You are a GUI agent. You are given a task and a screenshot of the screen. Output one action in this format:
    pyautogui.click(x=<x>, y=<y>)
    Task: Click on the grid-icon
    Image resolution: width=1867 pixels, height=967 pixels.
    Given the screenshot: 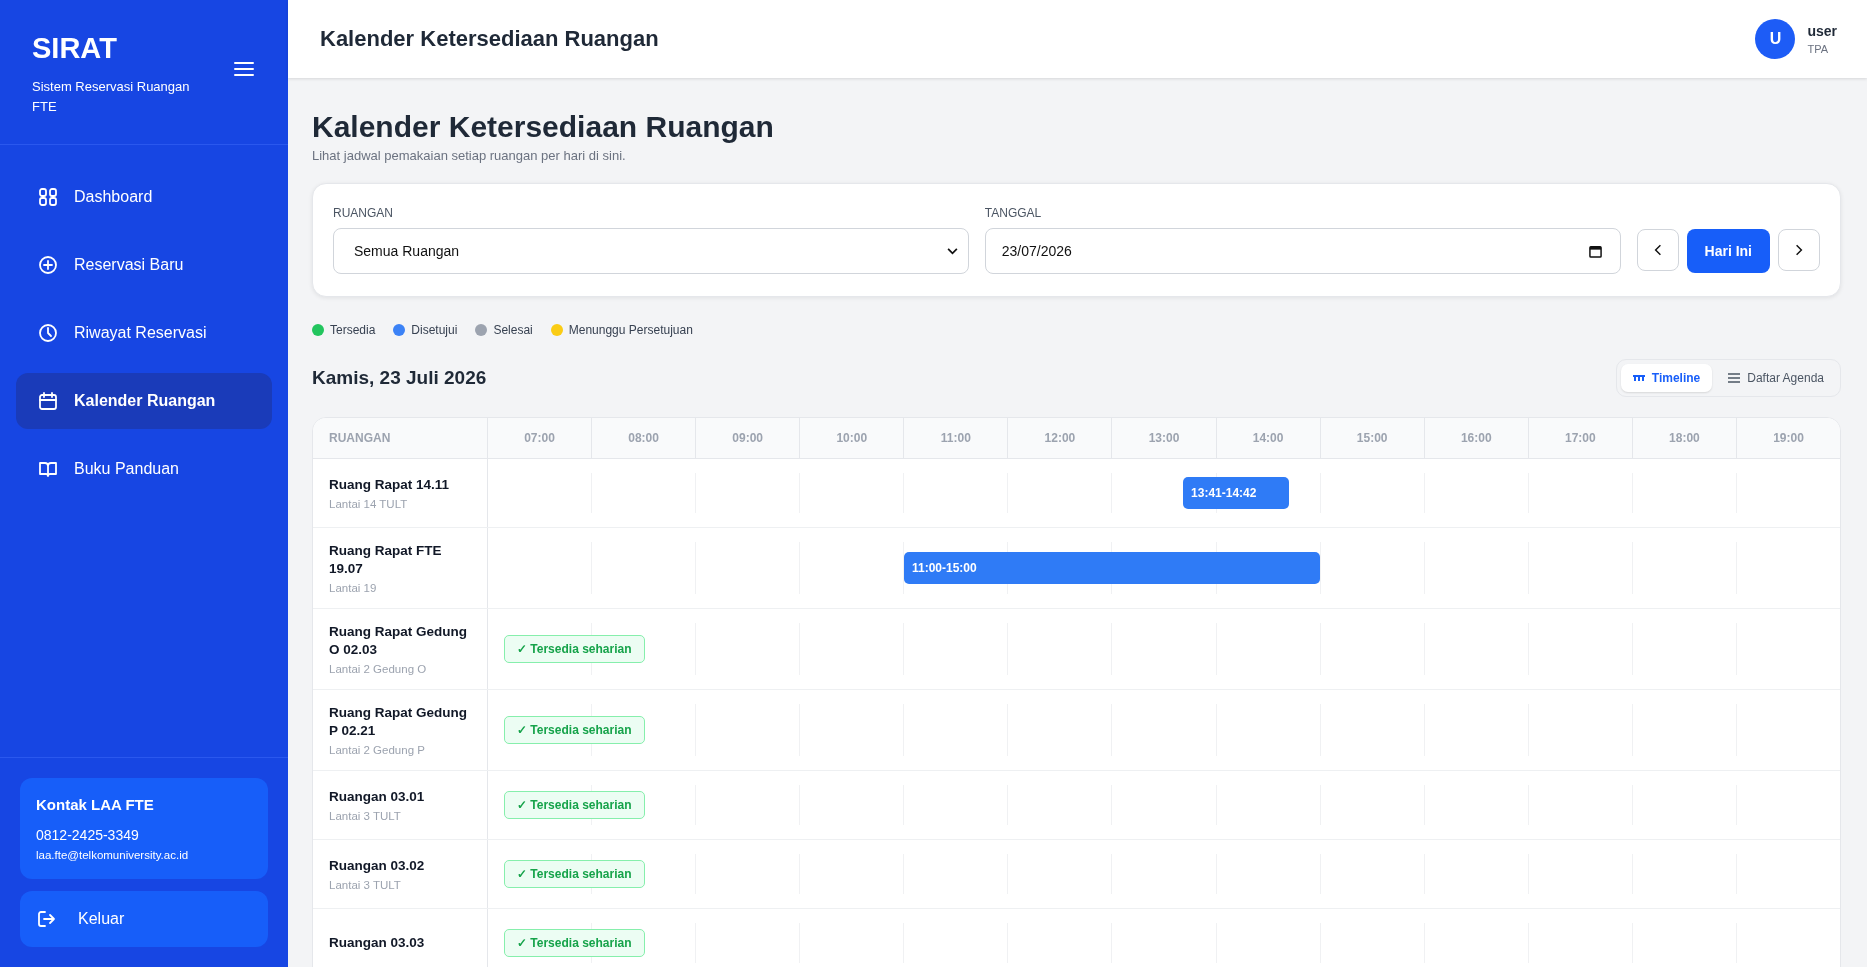 What is the action you would take?
    pyautogui.click(x=48, y=197)
    